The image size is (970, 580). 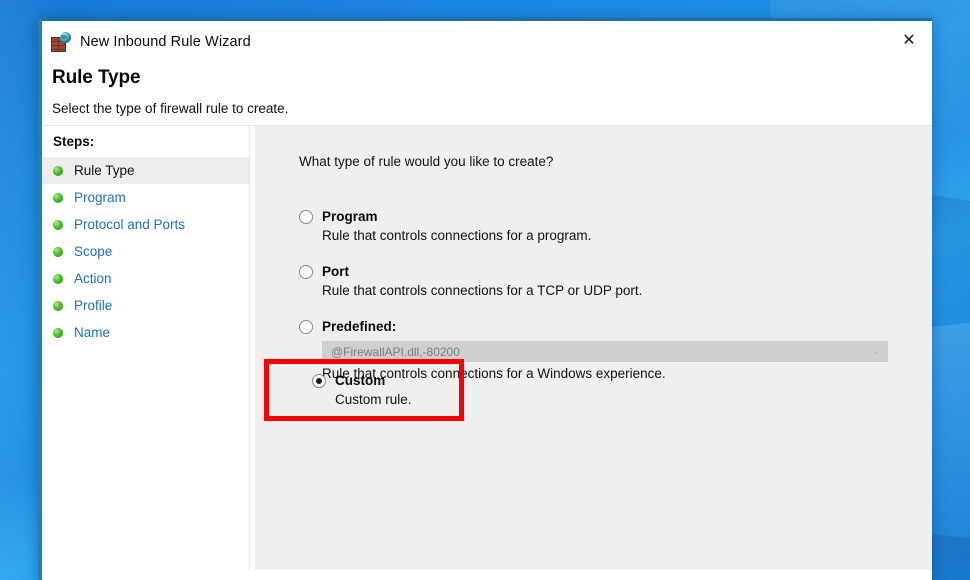 I want to click on sidebar-item-label: Profile, so click(x=93, y=305).